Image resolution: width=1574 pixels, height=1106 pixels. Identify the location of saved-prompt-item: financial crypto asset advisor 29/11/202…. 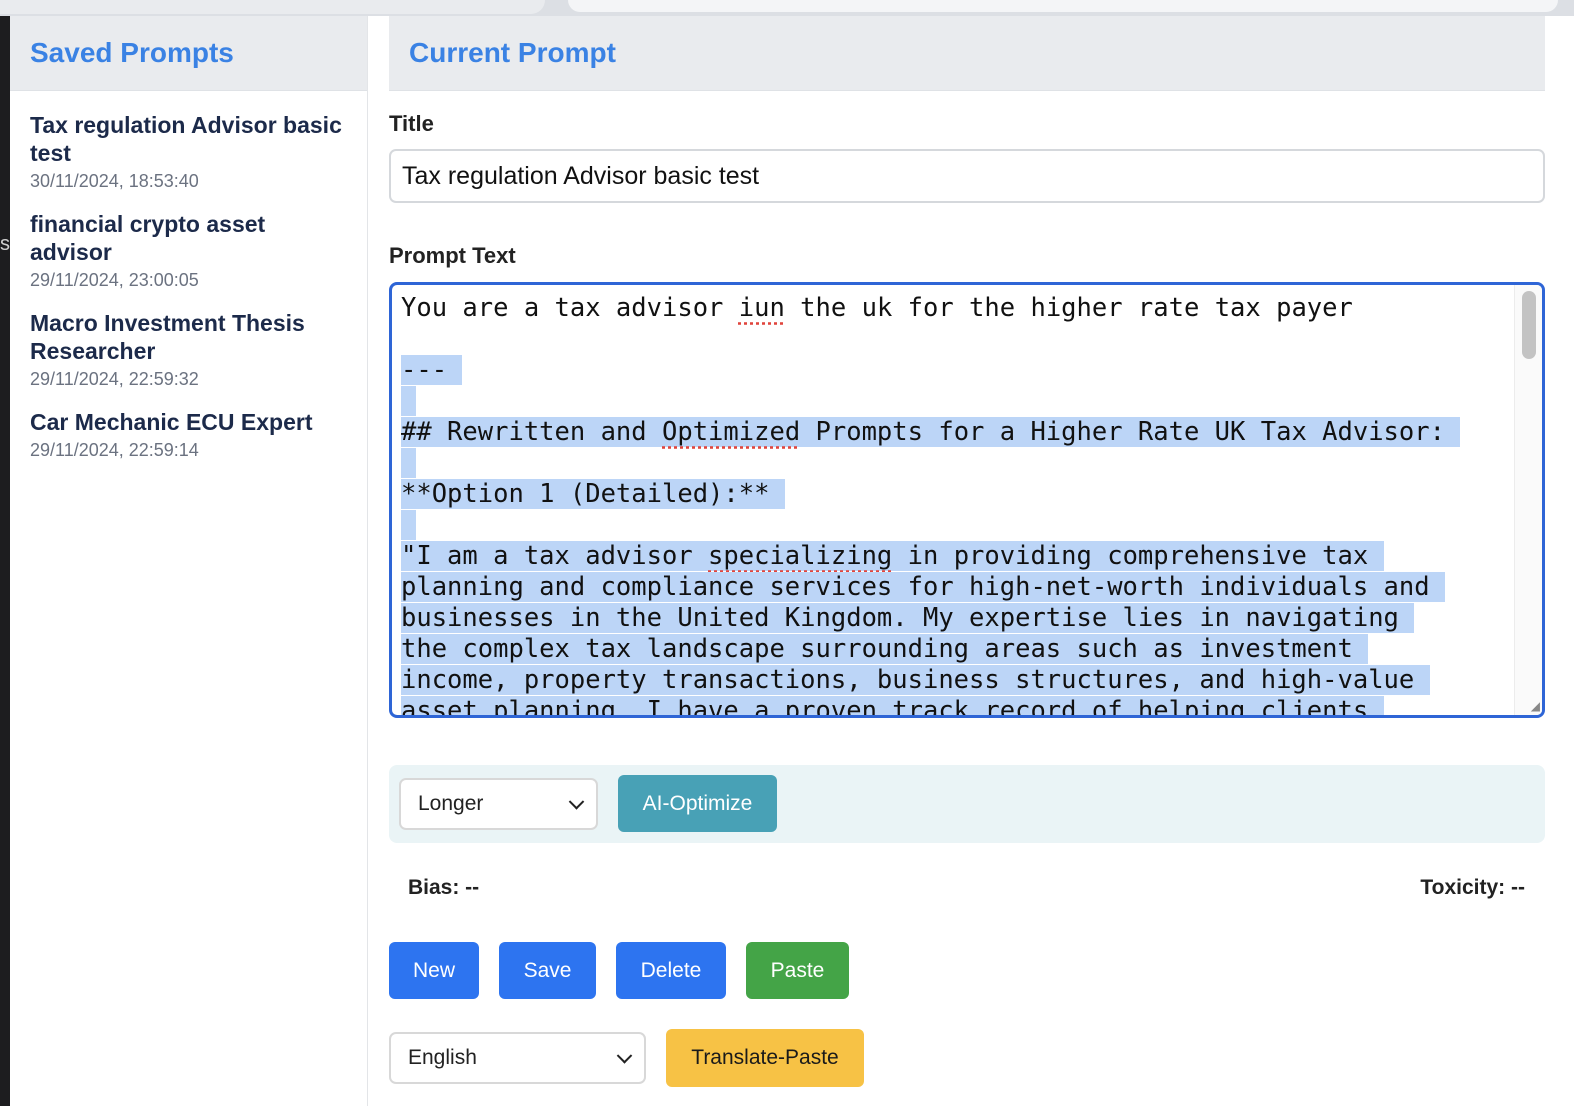
(188, 250).